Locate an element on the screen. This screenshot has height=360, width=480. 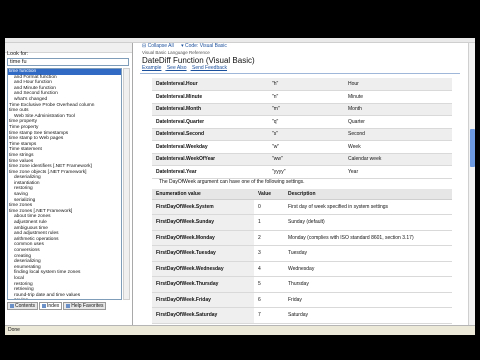
interval-row: DateInterval.Minute "n" Minute is located at coordinates (302, 97).